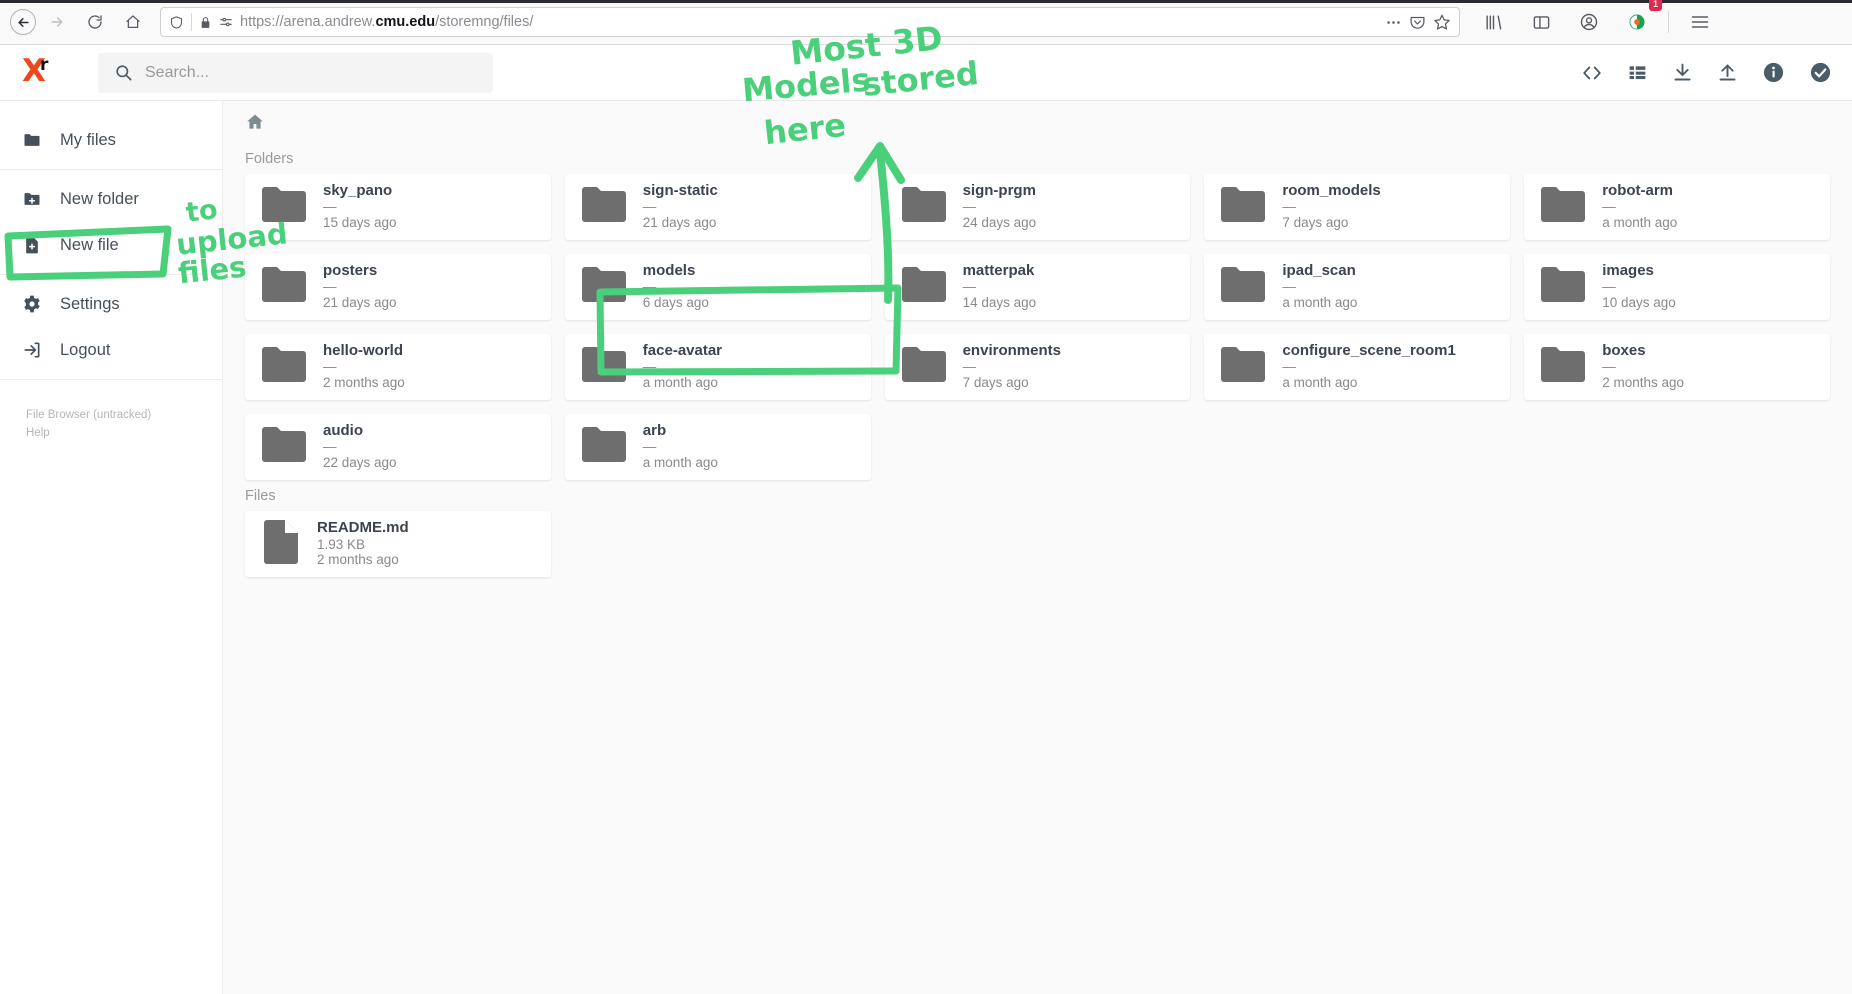  I want to click on home-icon, so click(133, 22).